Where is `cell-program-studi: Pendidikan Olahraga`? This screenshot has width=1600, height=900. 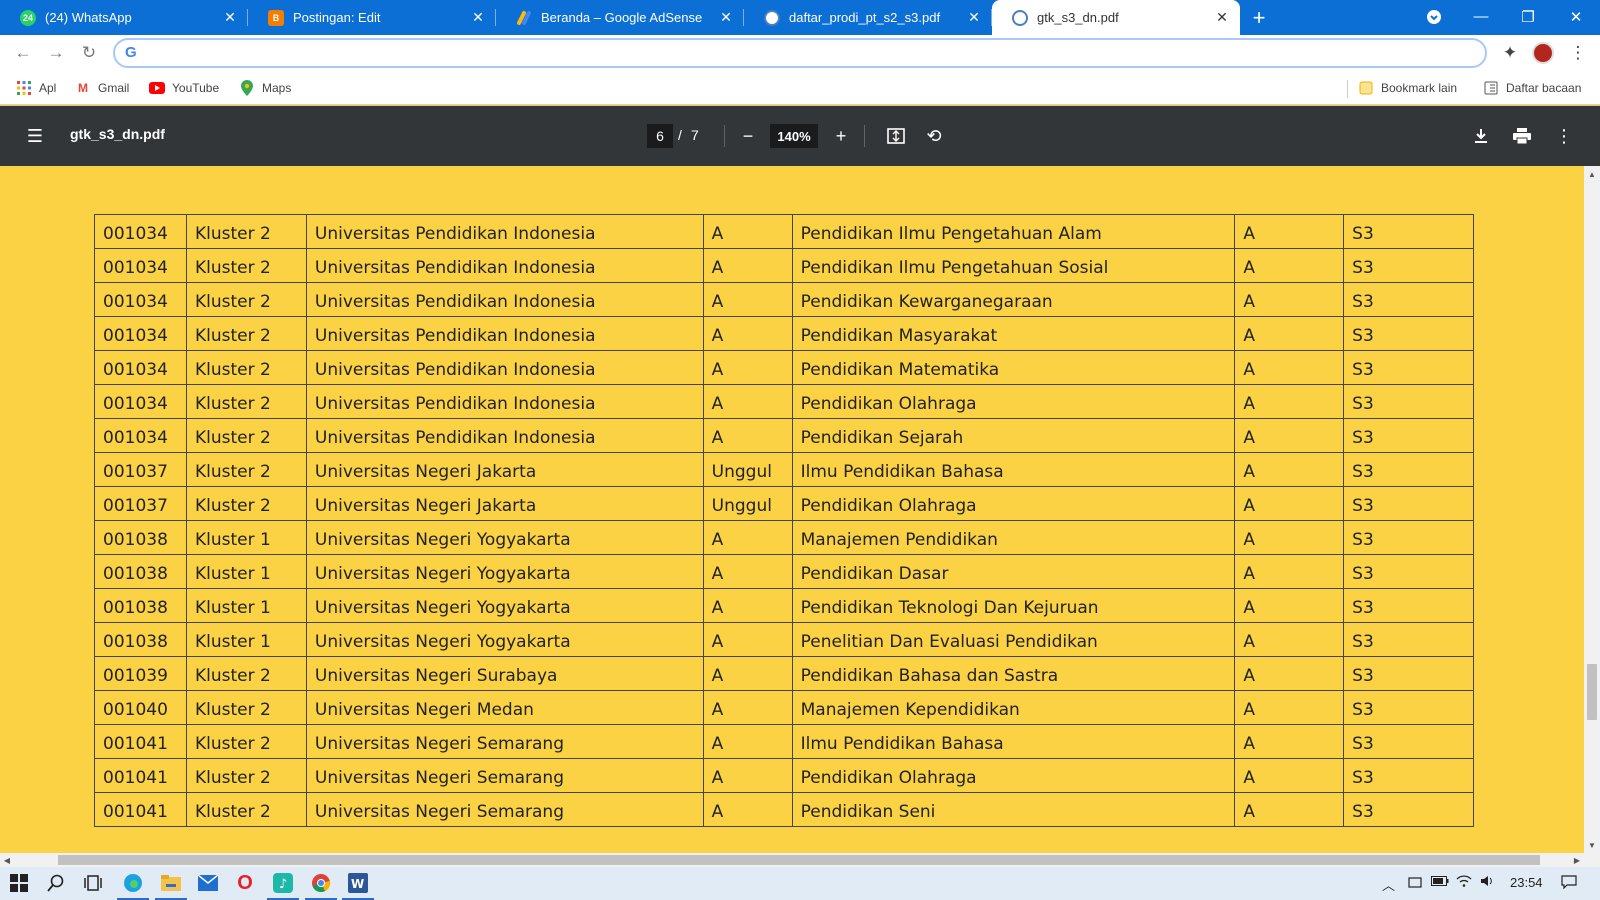 cell-program-studi: Pendidikan Olahraga is located at coordinates (1013, 775).